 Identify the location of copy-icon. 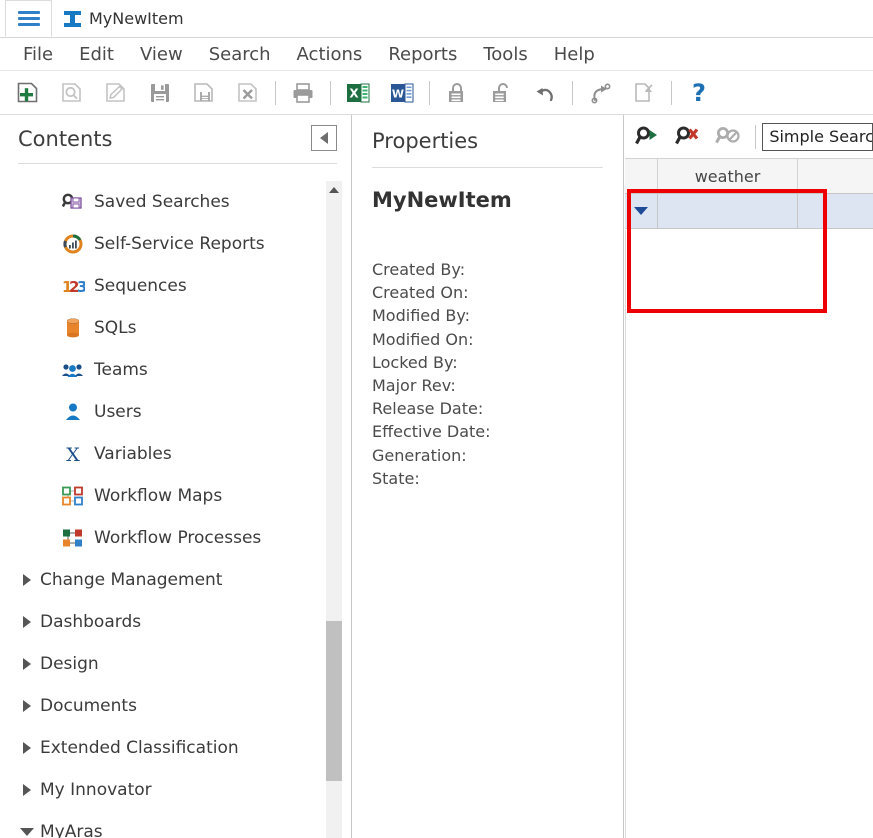
(644, 92).